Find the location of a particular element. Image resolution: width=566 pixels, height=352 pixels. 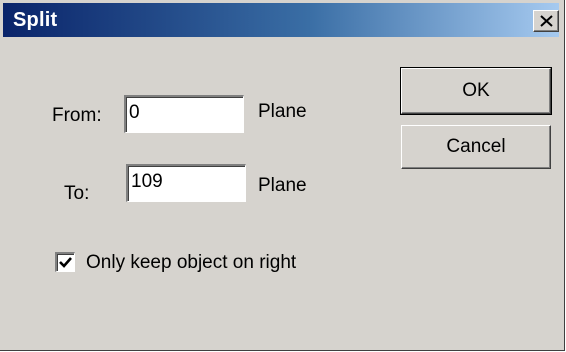

from-input is located at coordinates (184, 113).